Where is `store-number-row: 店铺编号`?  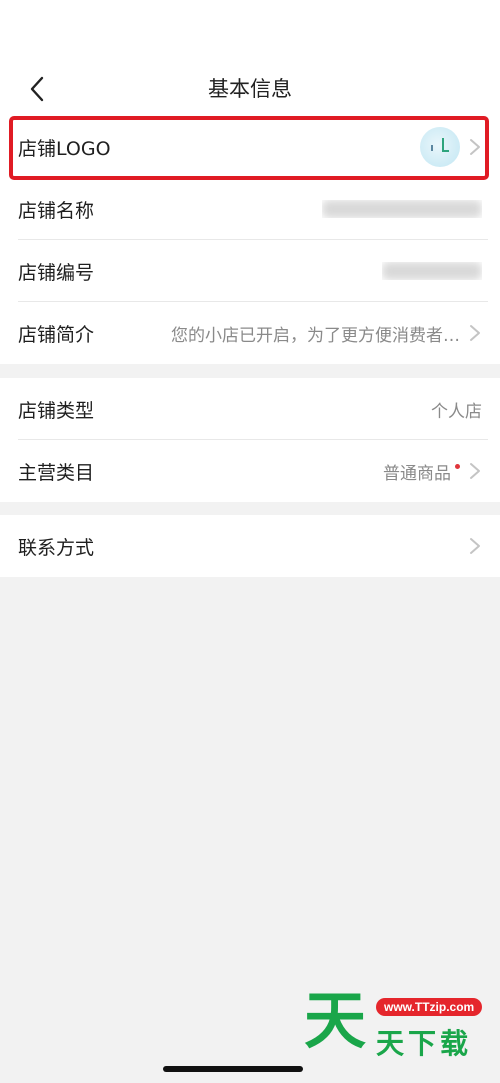 store-number-row: 店铺编号 is located at coordinates (250, 271).